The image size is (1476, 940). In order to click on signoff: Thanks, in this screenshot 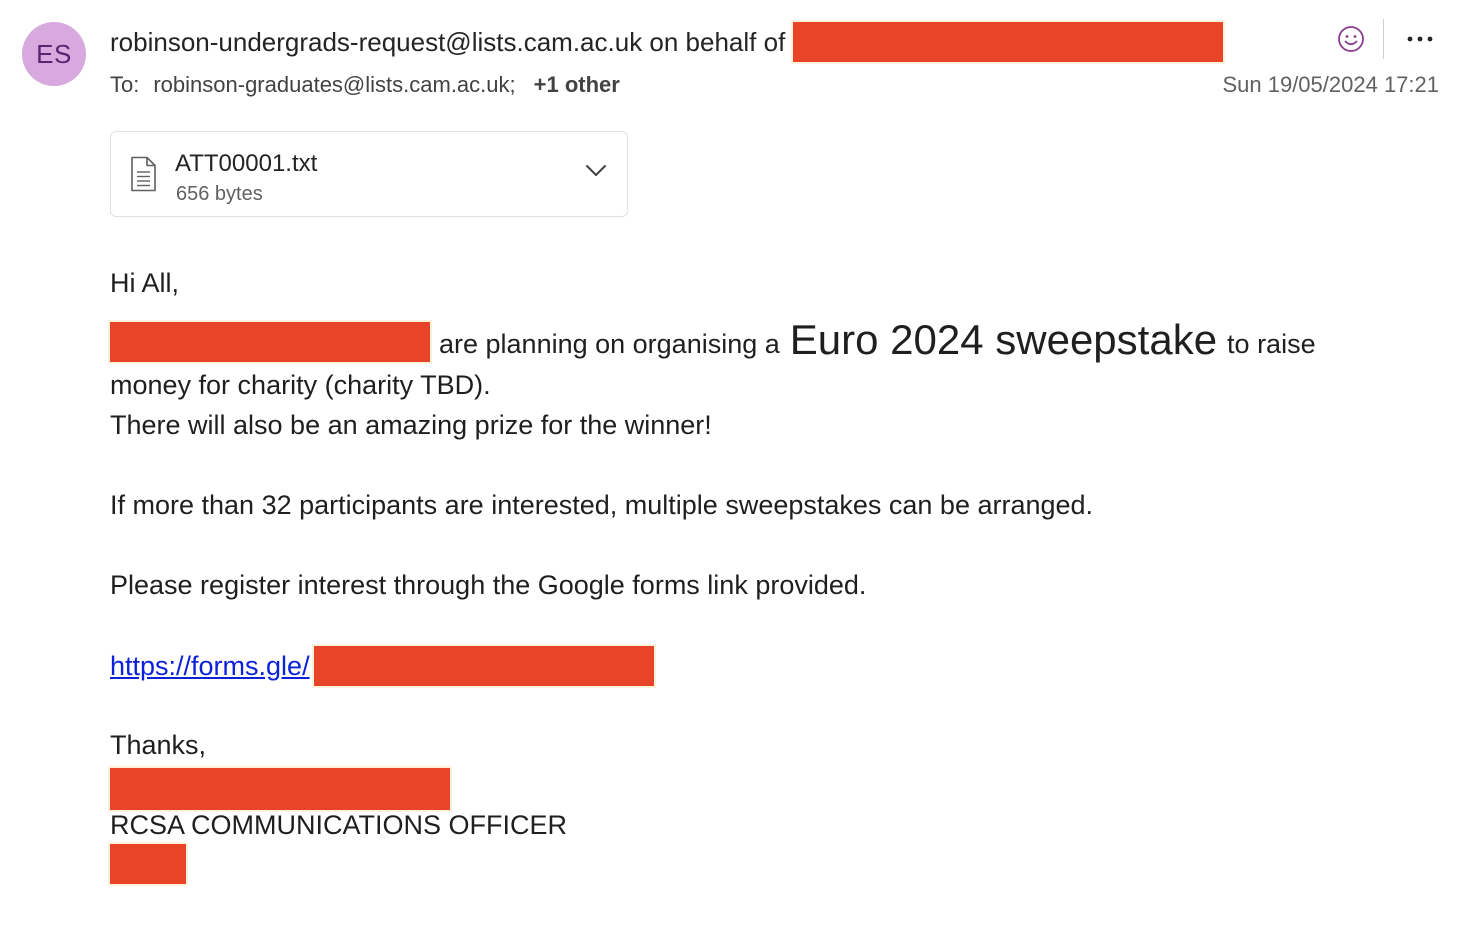, I will do `click(158, 745)`.